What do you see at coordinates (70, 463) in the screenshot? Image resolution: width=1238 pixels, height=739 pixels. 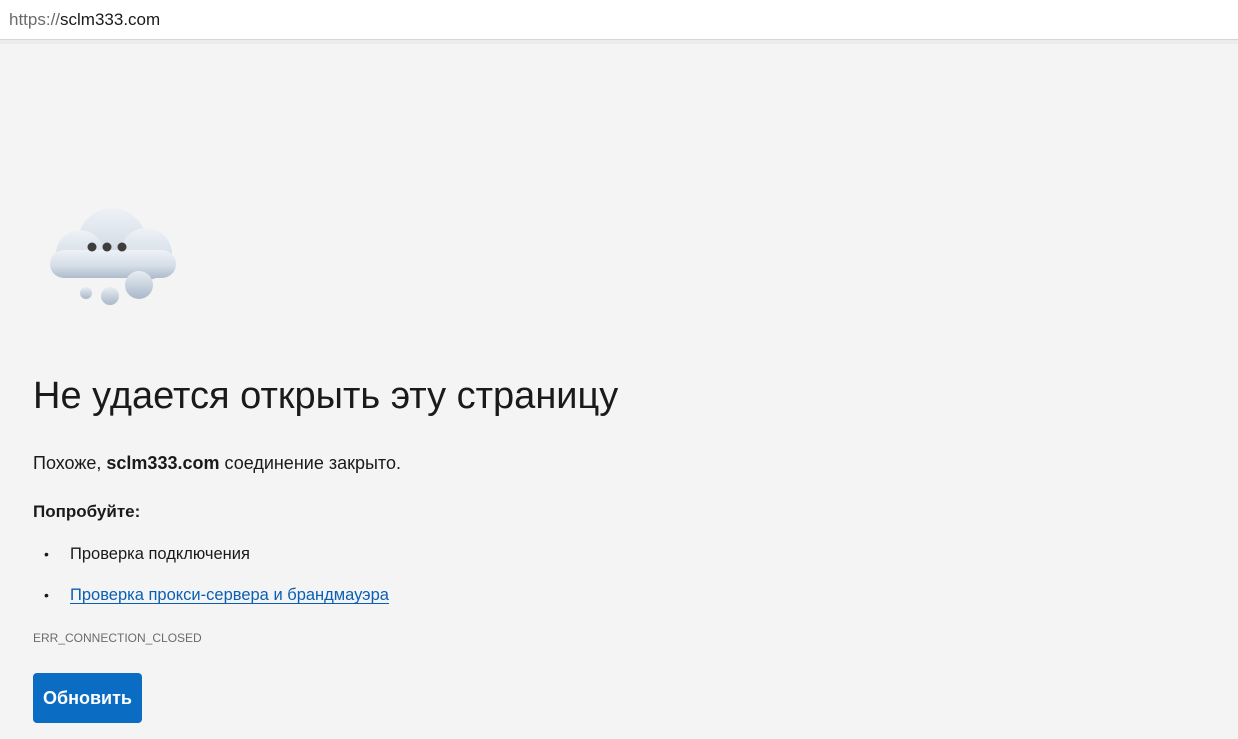 I see `error-message-prefix: Похоже,` at bounding box center [70, 463].